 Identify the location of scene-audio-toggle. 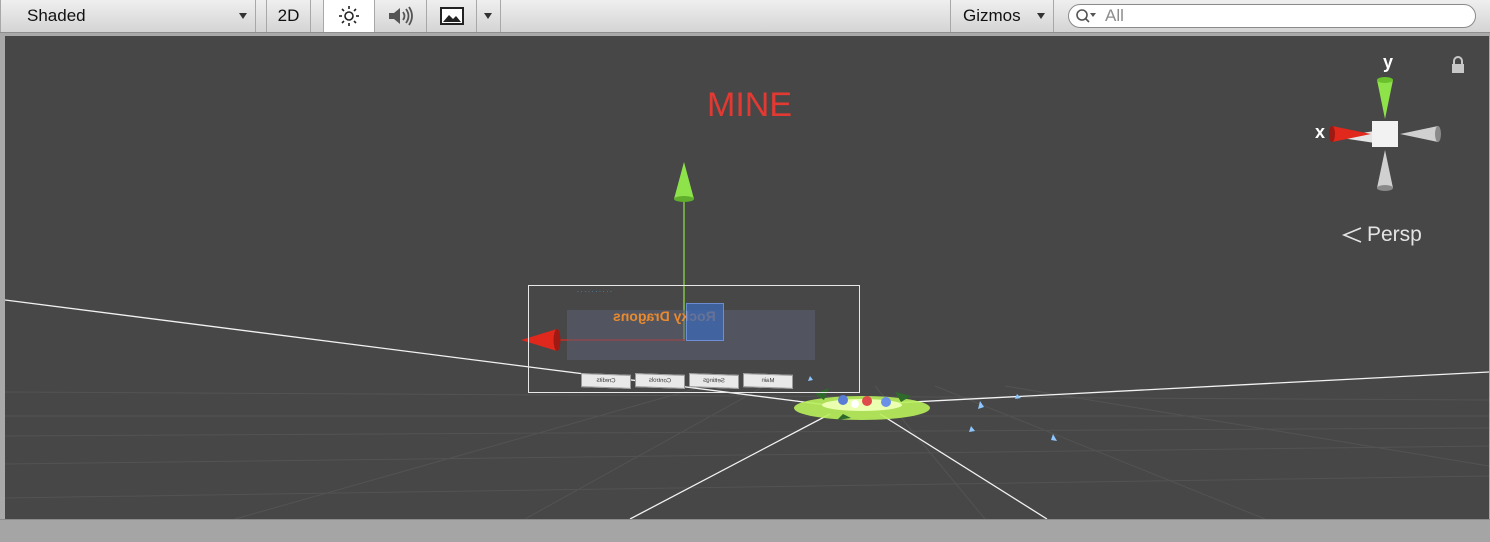
(401, 16).